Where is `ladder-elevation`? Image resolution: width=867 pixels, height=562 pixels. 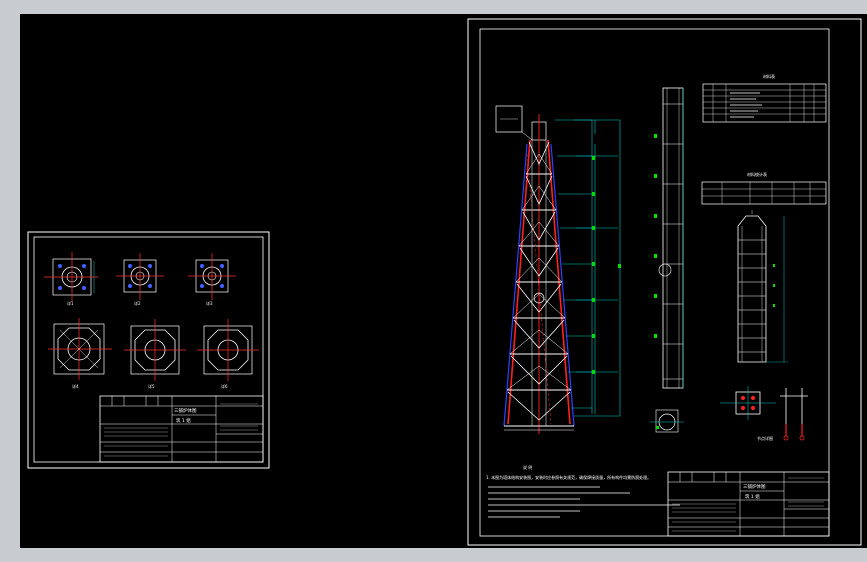
ladder-elevation is located at coordinates (667, 260).